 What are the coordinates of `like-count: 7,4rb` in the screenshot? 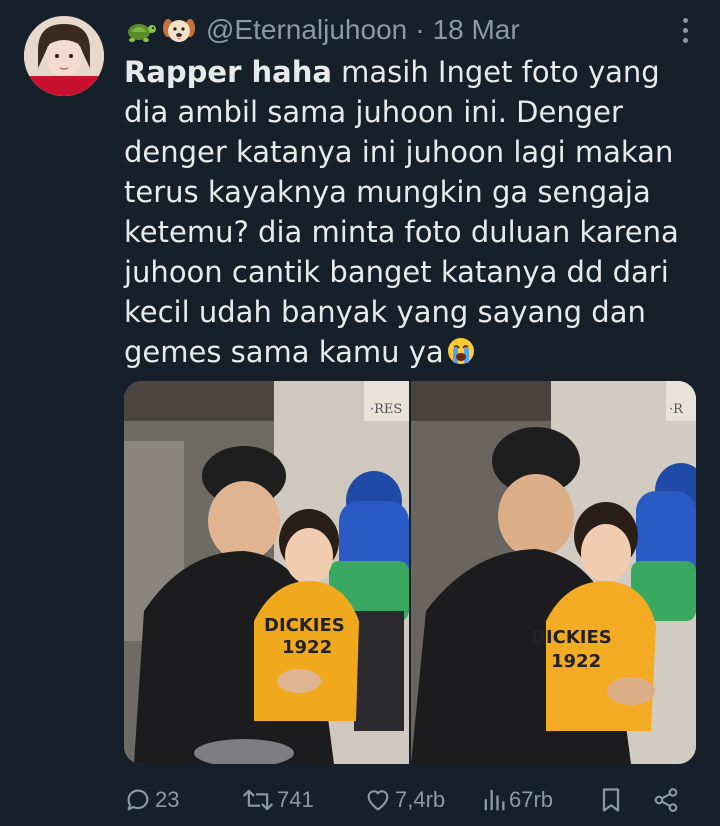 It's located at (420, 799).